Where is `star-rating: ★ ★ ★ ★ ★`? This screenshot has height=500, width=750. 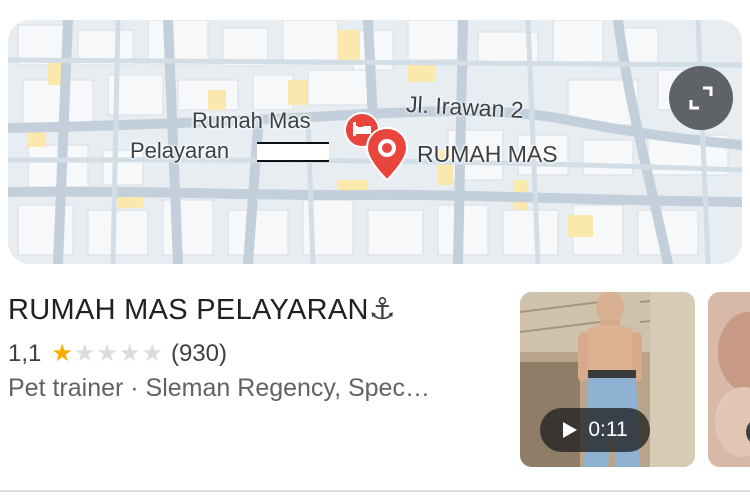 star-rating: ★ ★ ★ ★ ★ is located at coordinates (107, 354).